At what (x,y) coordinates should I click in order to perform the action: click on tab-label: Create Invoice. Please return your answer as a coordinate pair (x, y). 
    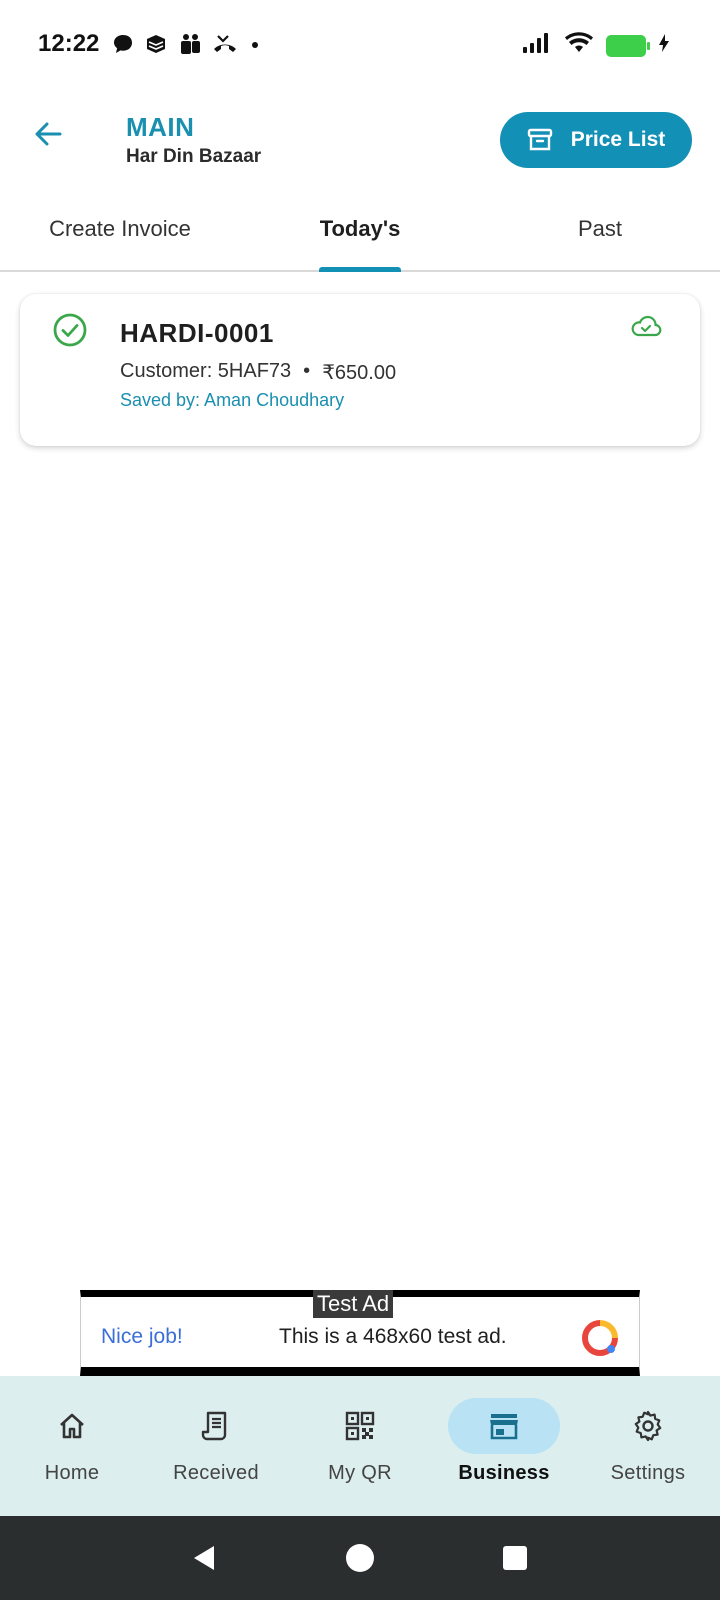
    Looking at the image, I should click on (120, 228).